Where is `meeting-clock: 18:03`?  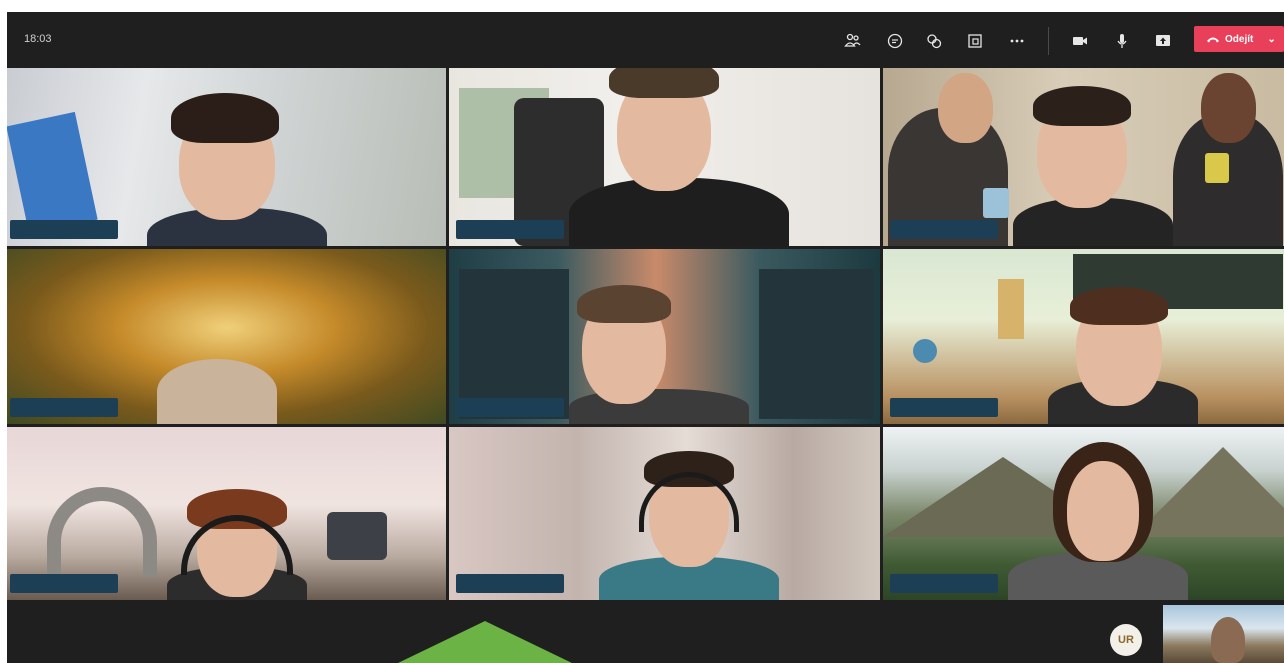
meeting-clock: 18:03 is located at coordinates (38, 39).